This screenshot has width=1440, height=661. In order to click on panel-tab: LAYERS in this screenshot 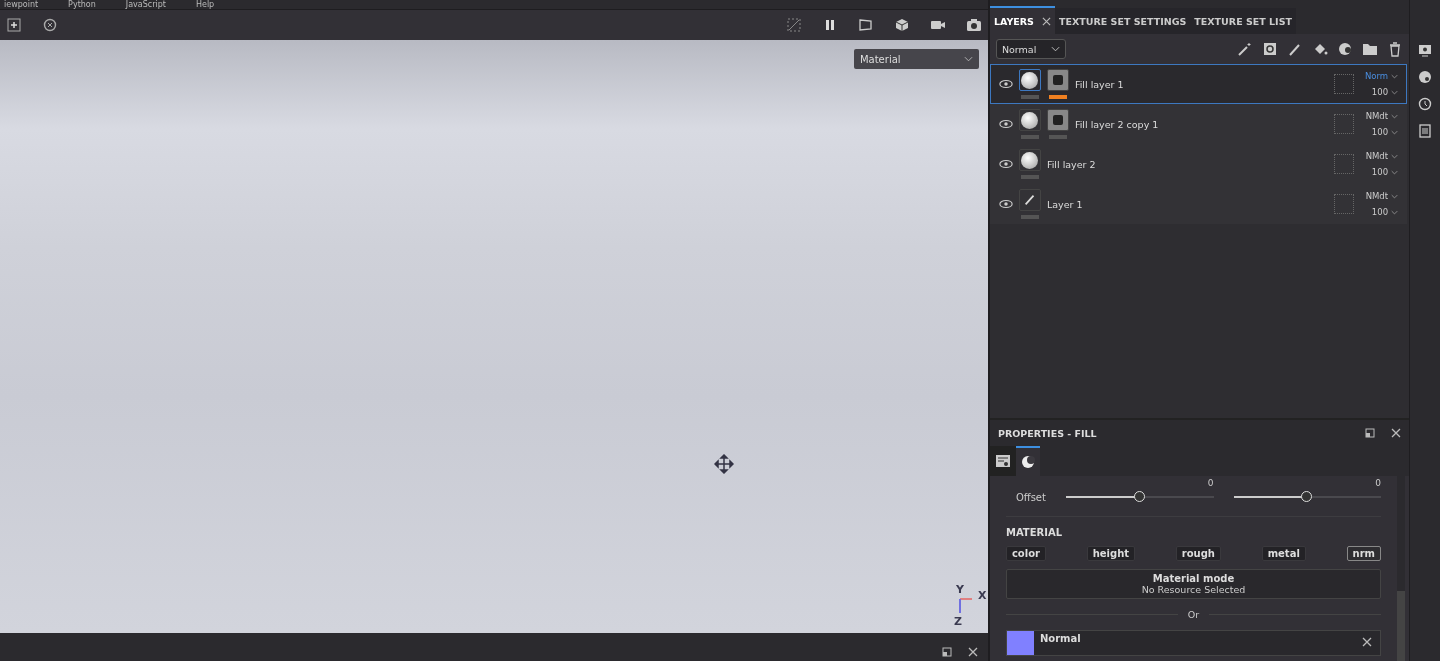, I will do `click(1022, 20)`.